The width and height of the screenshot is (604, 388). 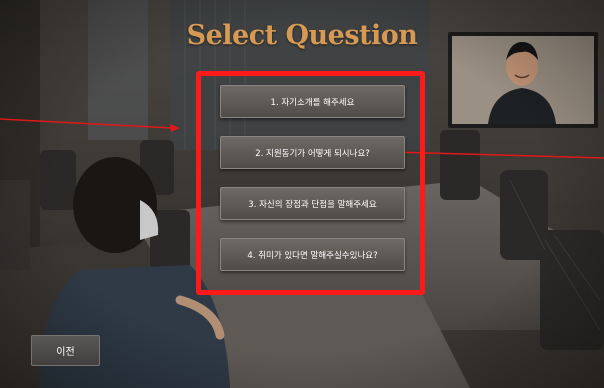 I want to click on question-button-3: 3. 자신의 장점과 단점을 말해주세요, so click(x=312, y=203).